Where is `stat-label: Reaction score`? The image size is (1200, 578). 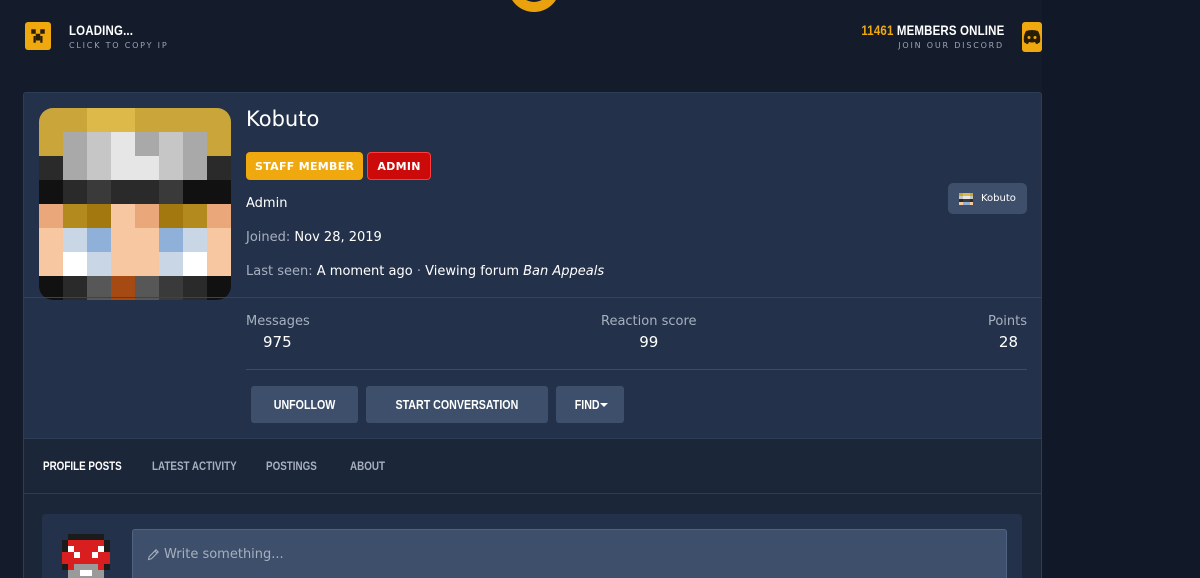 stat-label: Reaction score is located at coordinates (649, 321).